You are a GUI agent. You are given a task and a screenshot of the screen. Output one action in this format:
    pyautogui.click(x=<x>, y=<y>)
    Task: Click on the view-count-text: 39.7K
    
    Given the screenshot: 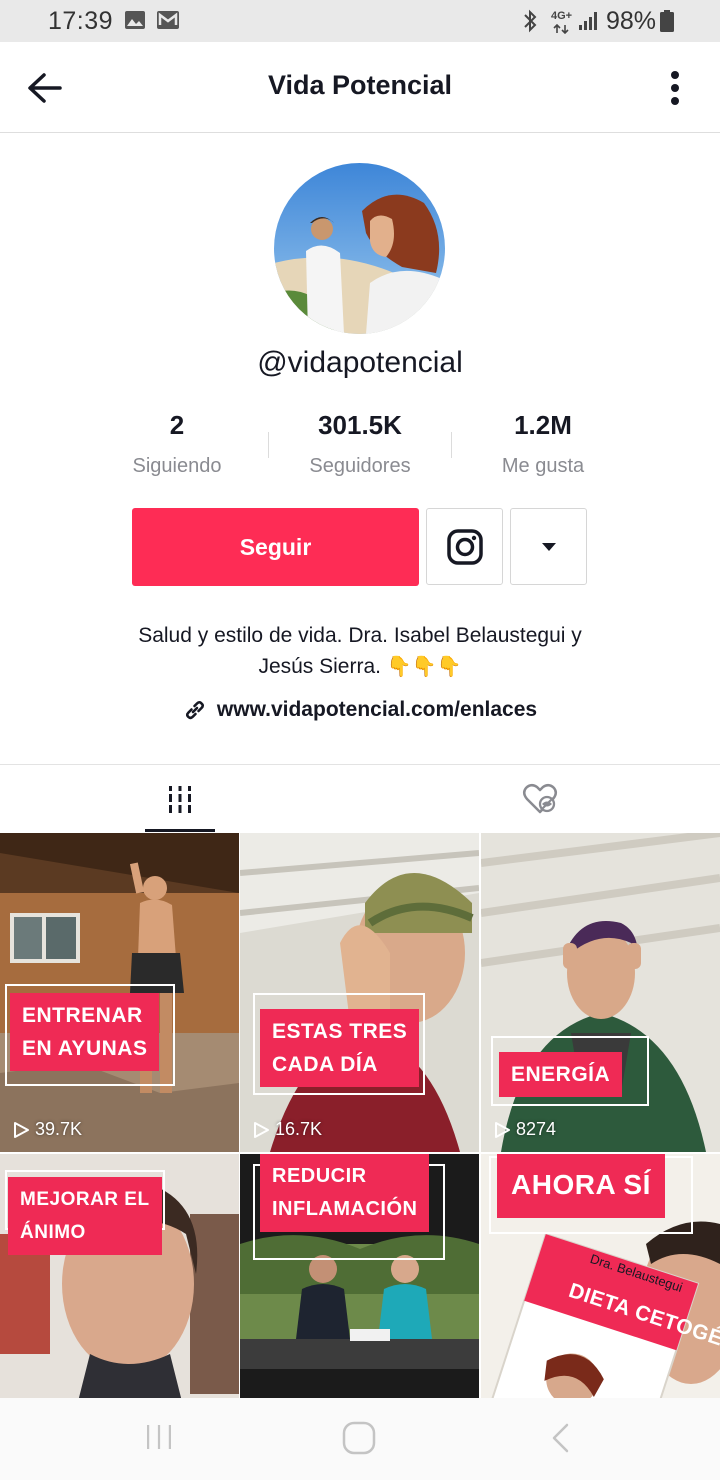 What is the action you would take?
    pyautogui.click(x=59, y=1129)
    